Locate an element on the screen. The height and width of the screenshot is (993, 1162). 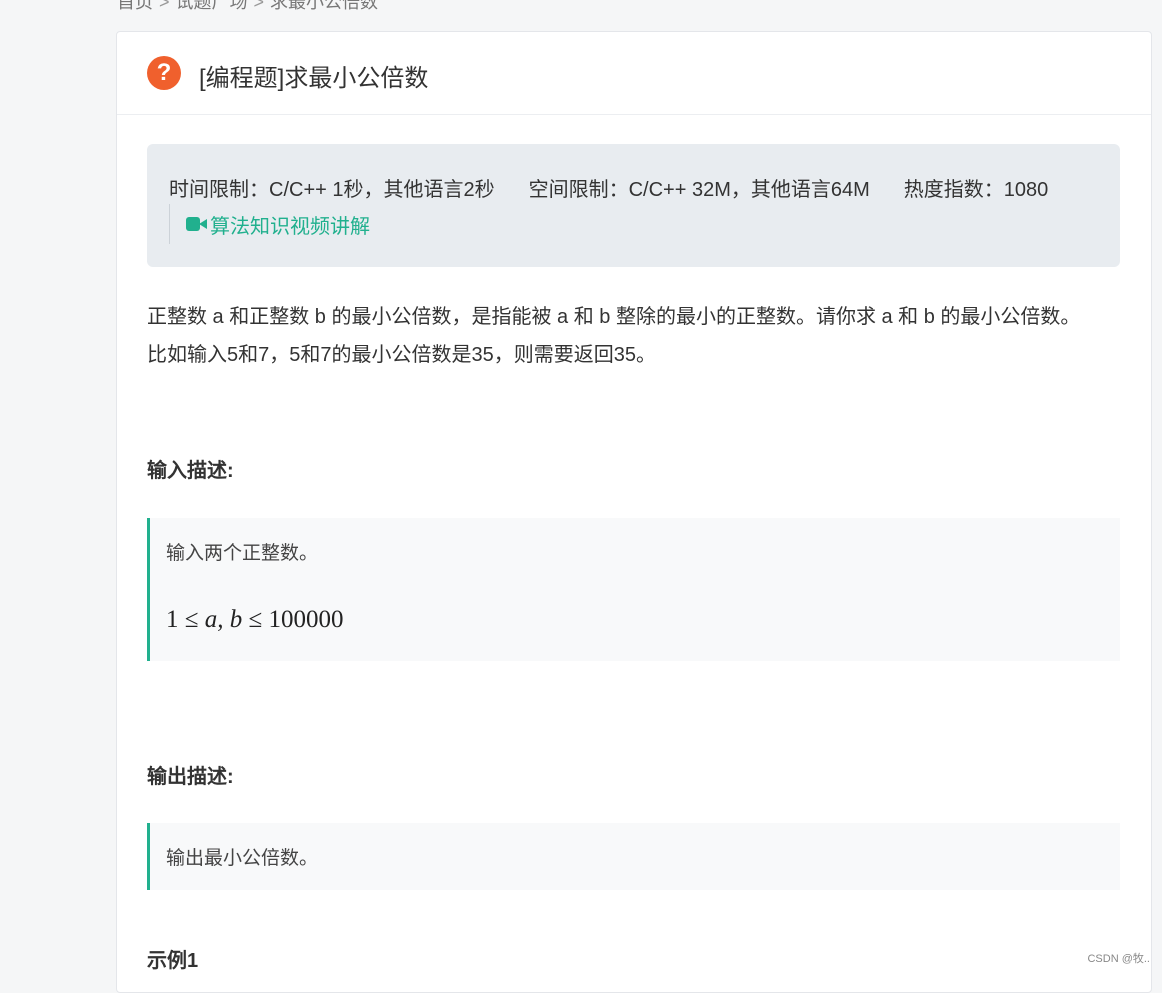
output-description-text: 输出最小公倍数。 is located at coordinates (242, 858).